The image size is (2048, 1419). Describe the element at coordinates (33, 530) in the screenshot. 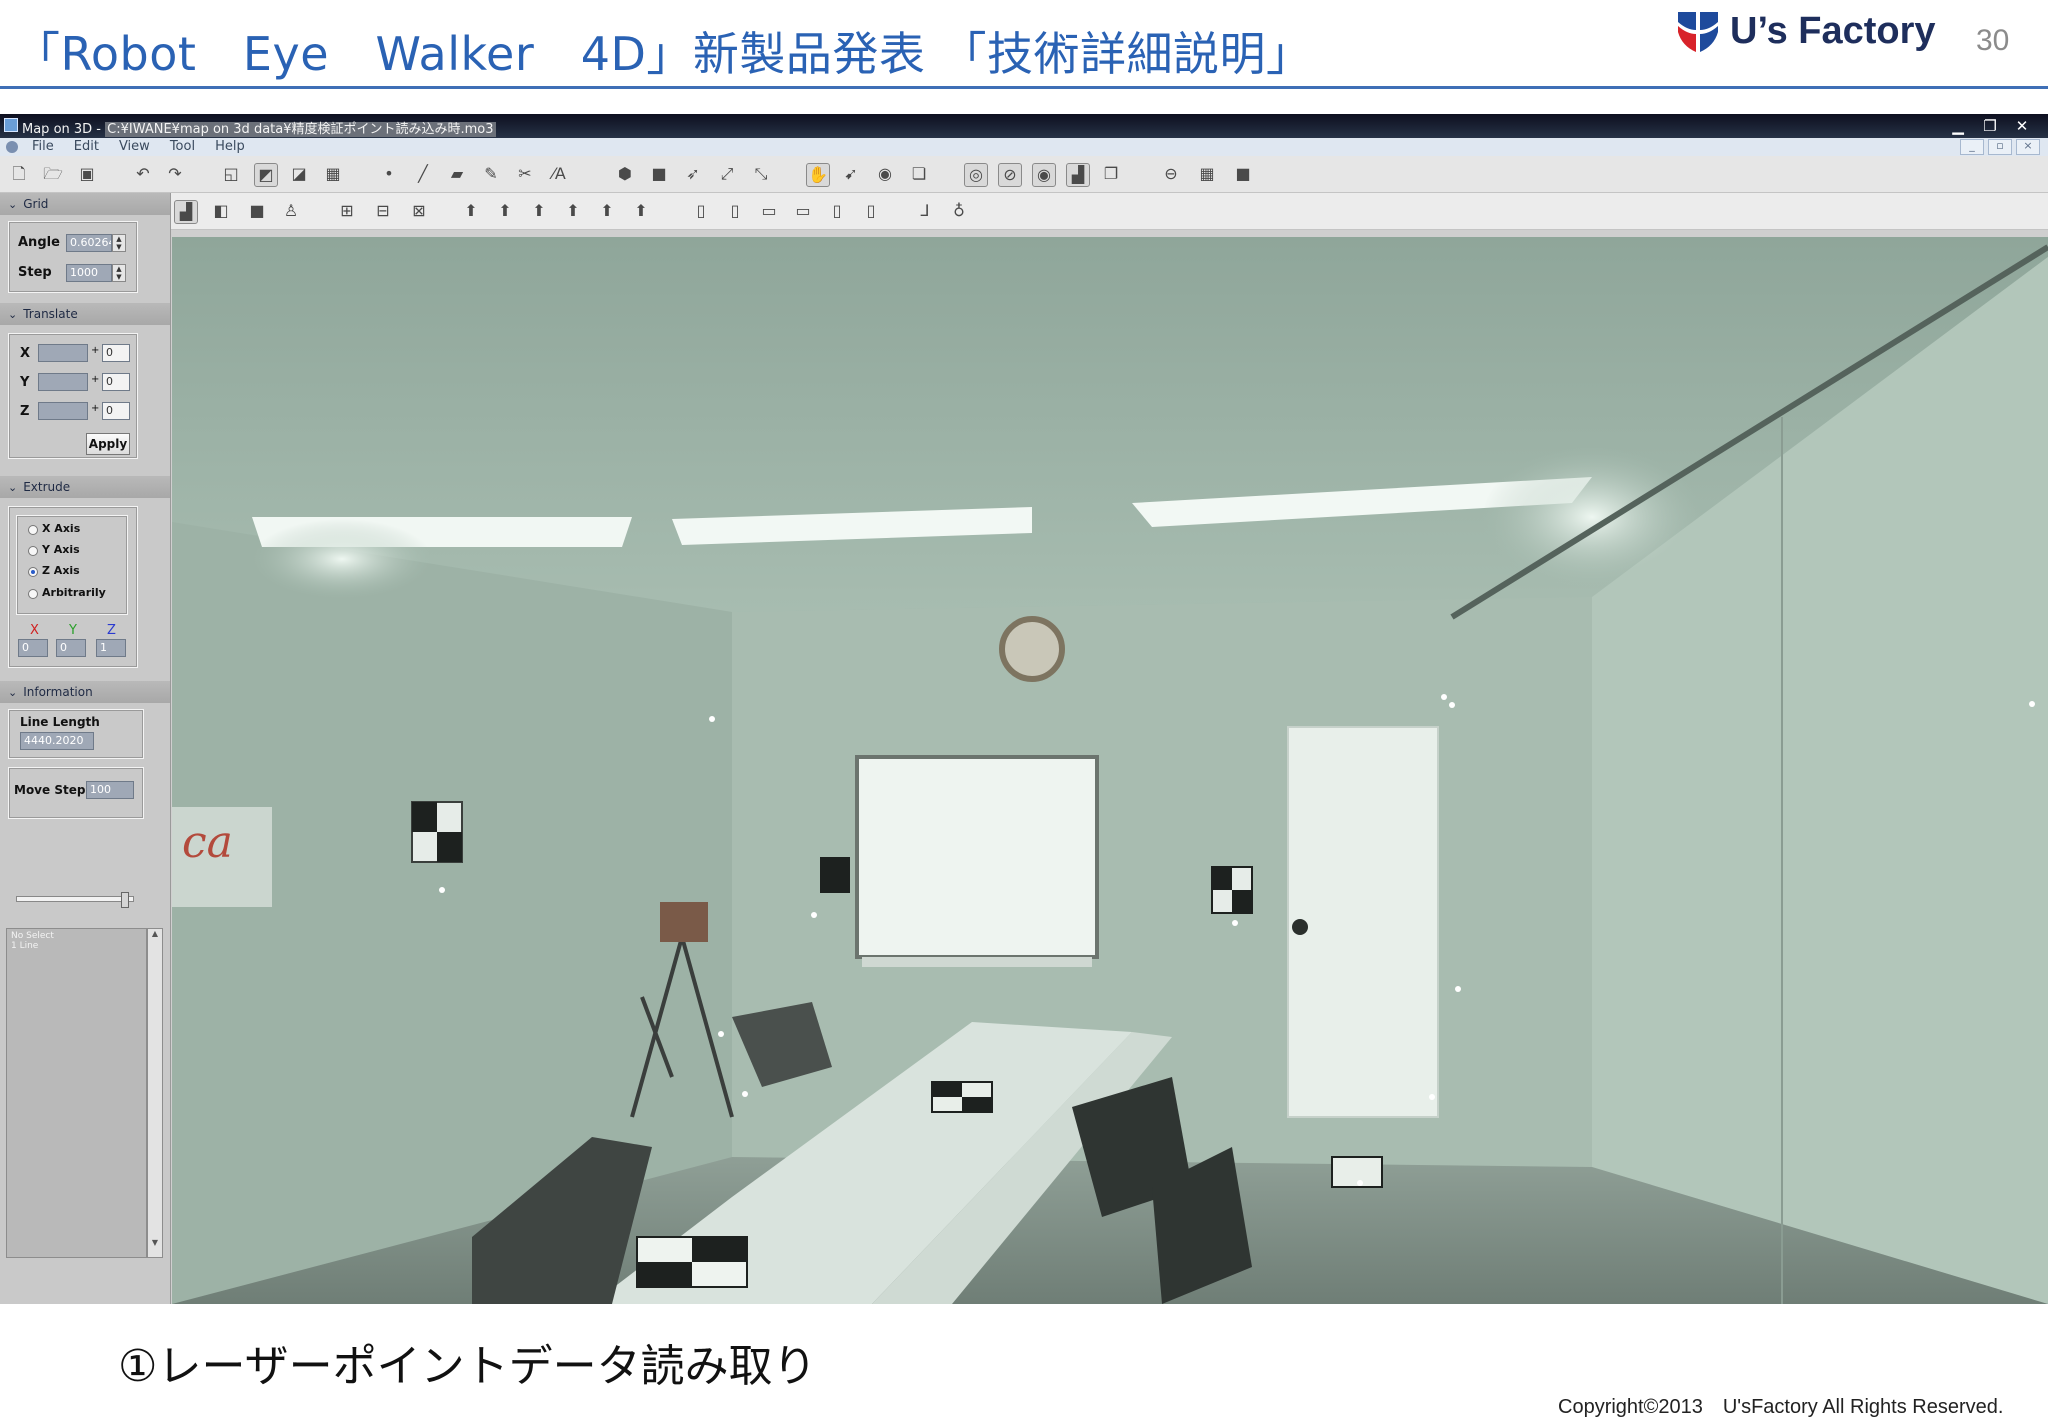

I see `x-axis-radio` at that location.